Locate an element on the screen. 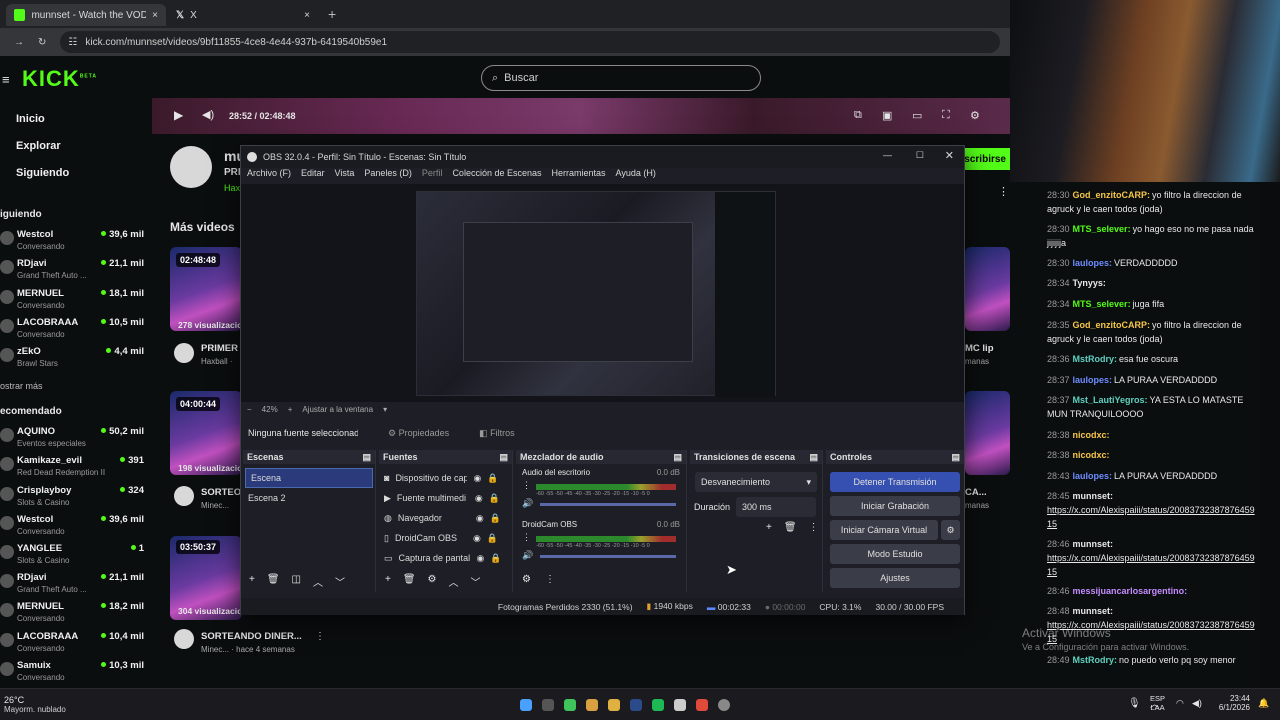  close-icon: × is located at coordinates (155, 15).